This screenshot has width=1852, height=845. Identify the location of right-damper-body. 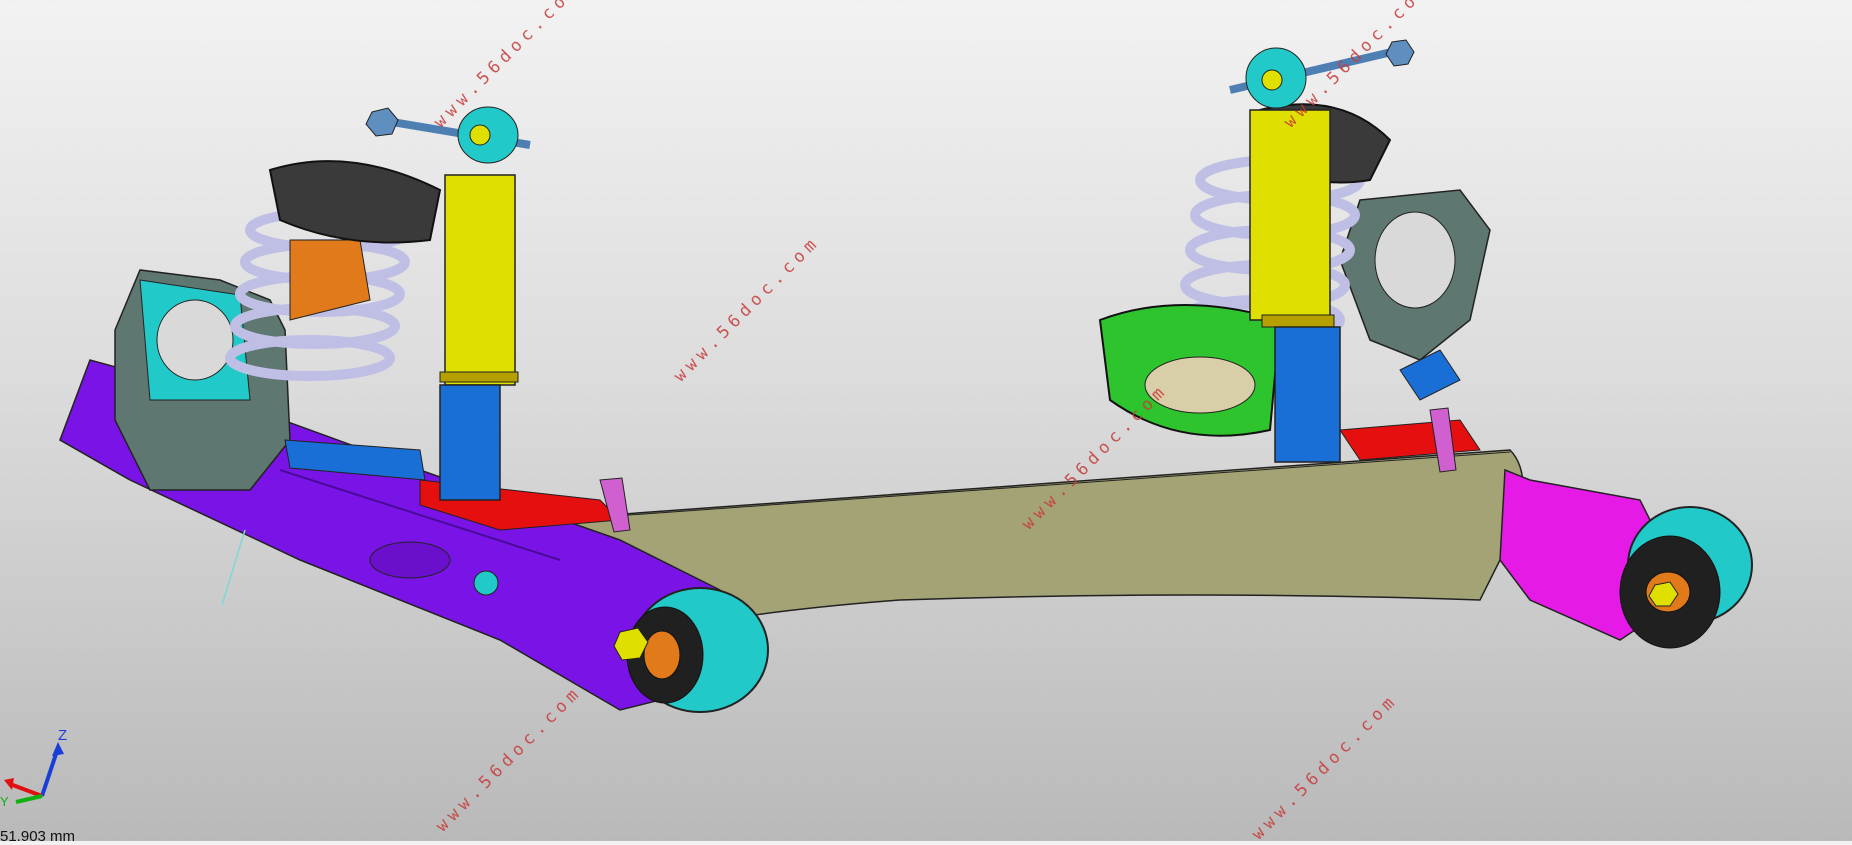
(1290, 215).